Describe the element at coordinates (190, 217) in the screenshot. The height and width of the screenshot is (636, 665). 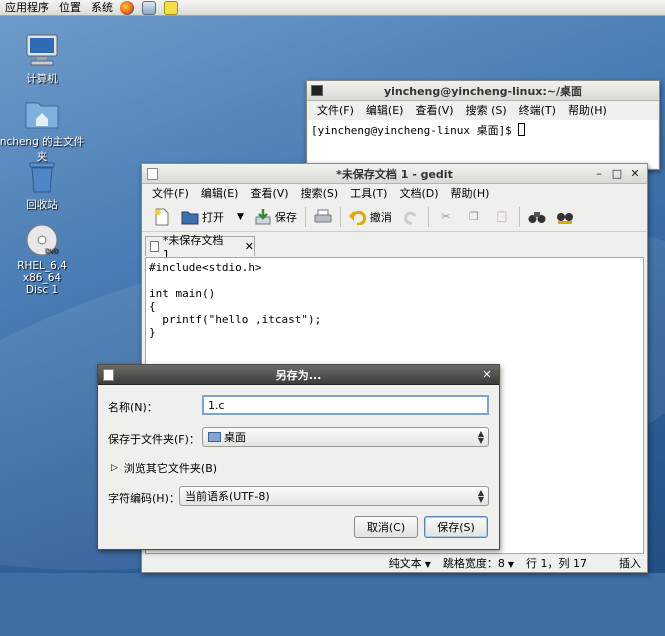
I see `open-folder-icon` at that location.